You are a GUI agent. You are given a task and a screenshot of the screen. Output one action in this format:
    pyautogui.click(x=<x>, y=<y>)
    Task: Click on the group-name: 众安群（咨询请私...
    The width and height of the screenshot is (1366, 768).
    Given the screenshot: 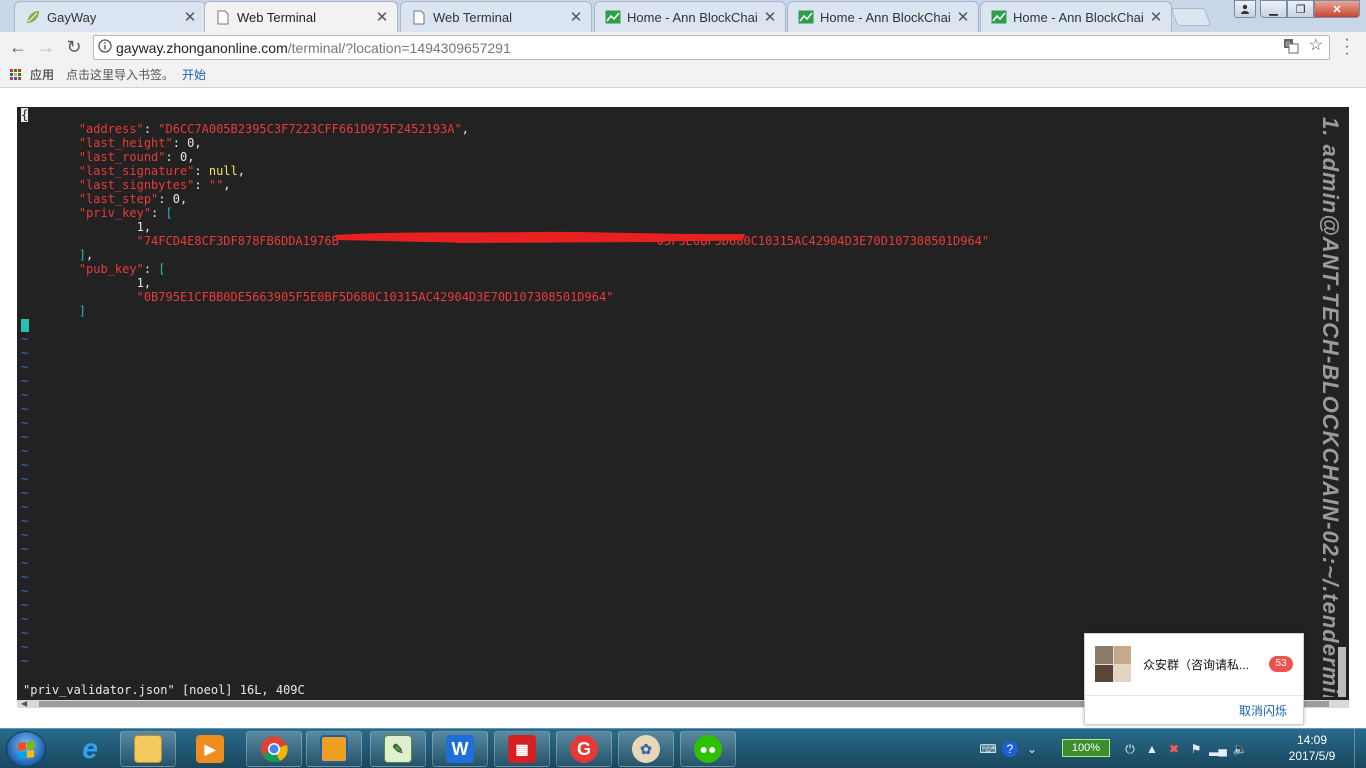 What is the action you would take?
    pyautogui.click(x=1196, y=664)
    